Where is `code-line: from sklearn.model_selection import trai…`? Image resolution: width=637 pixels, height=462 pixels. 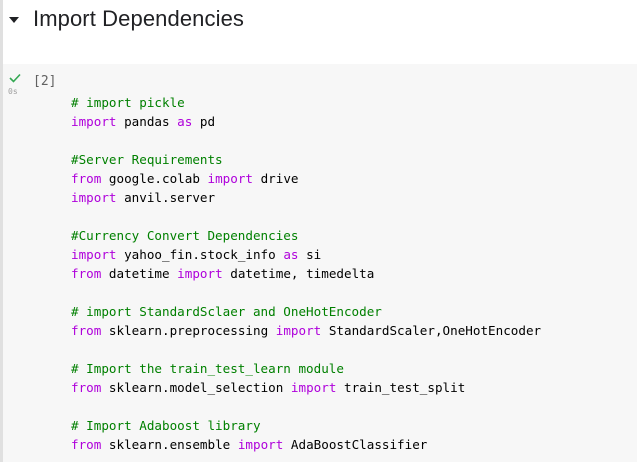 code-line: from sklearn.model_selection import trai… is located at coordinates (352, 387).